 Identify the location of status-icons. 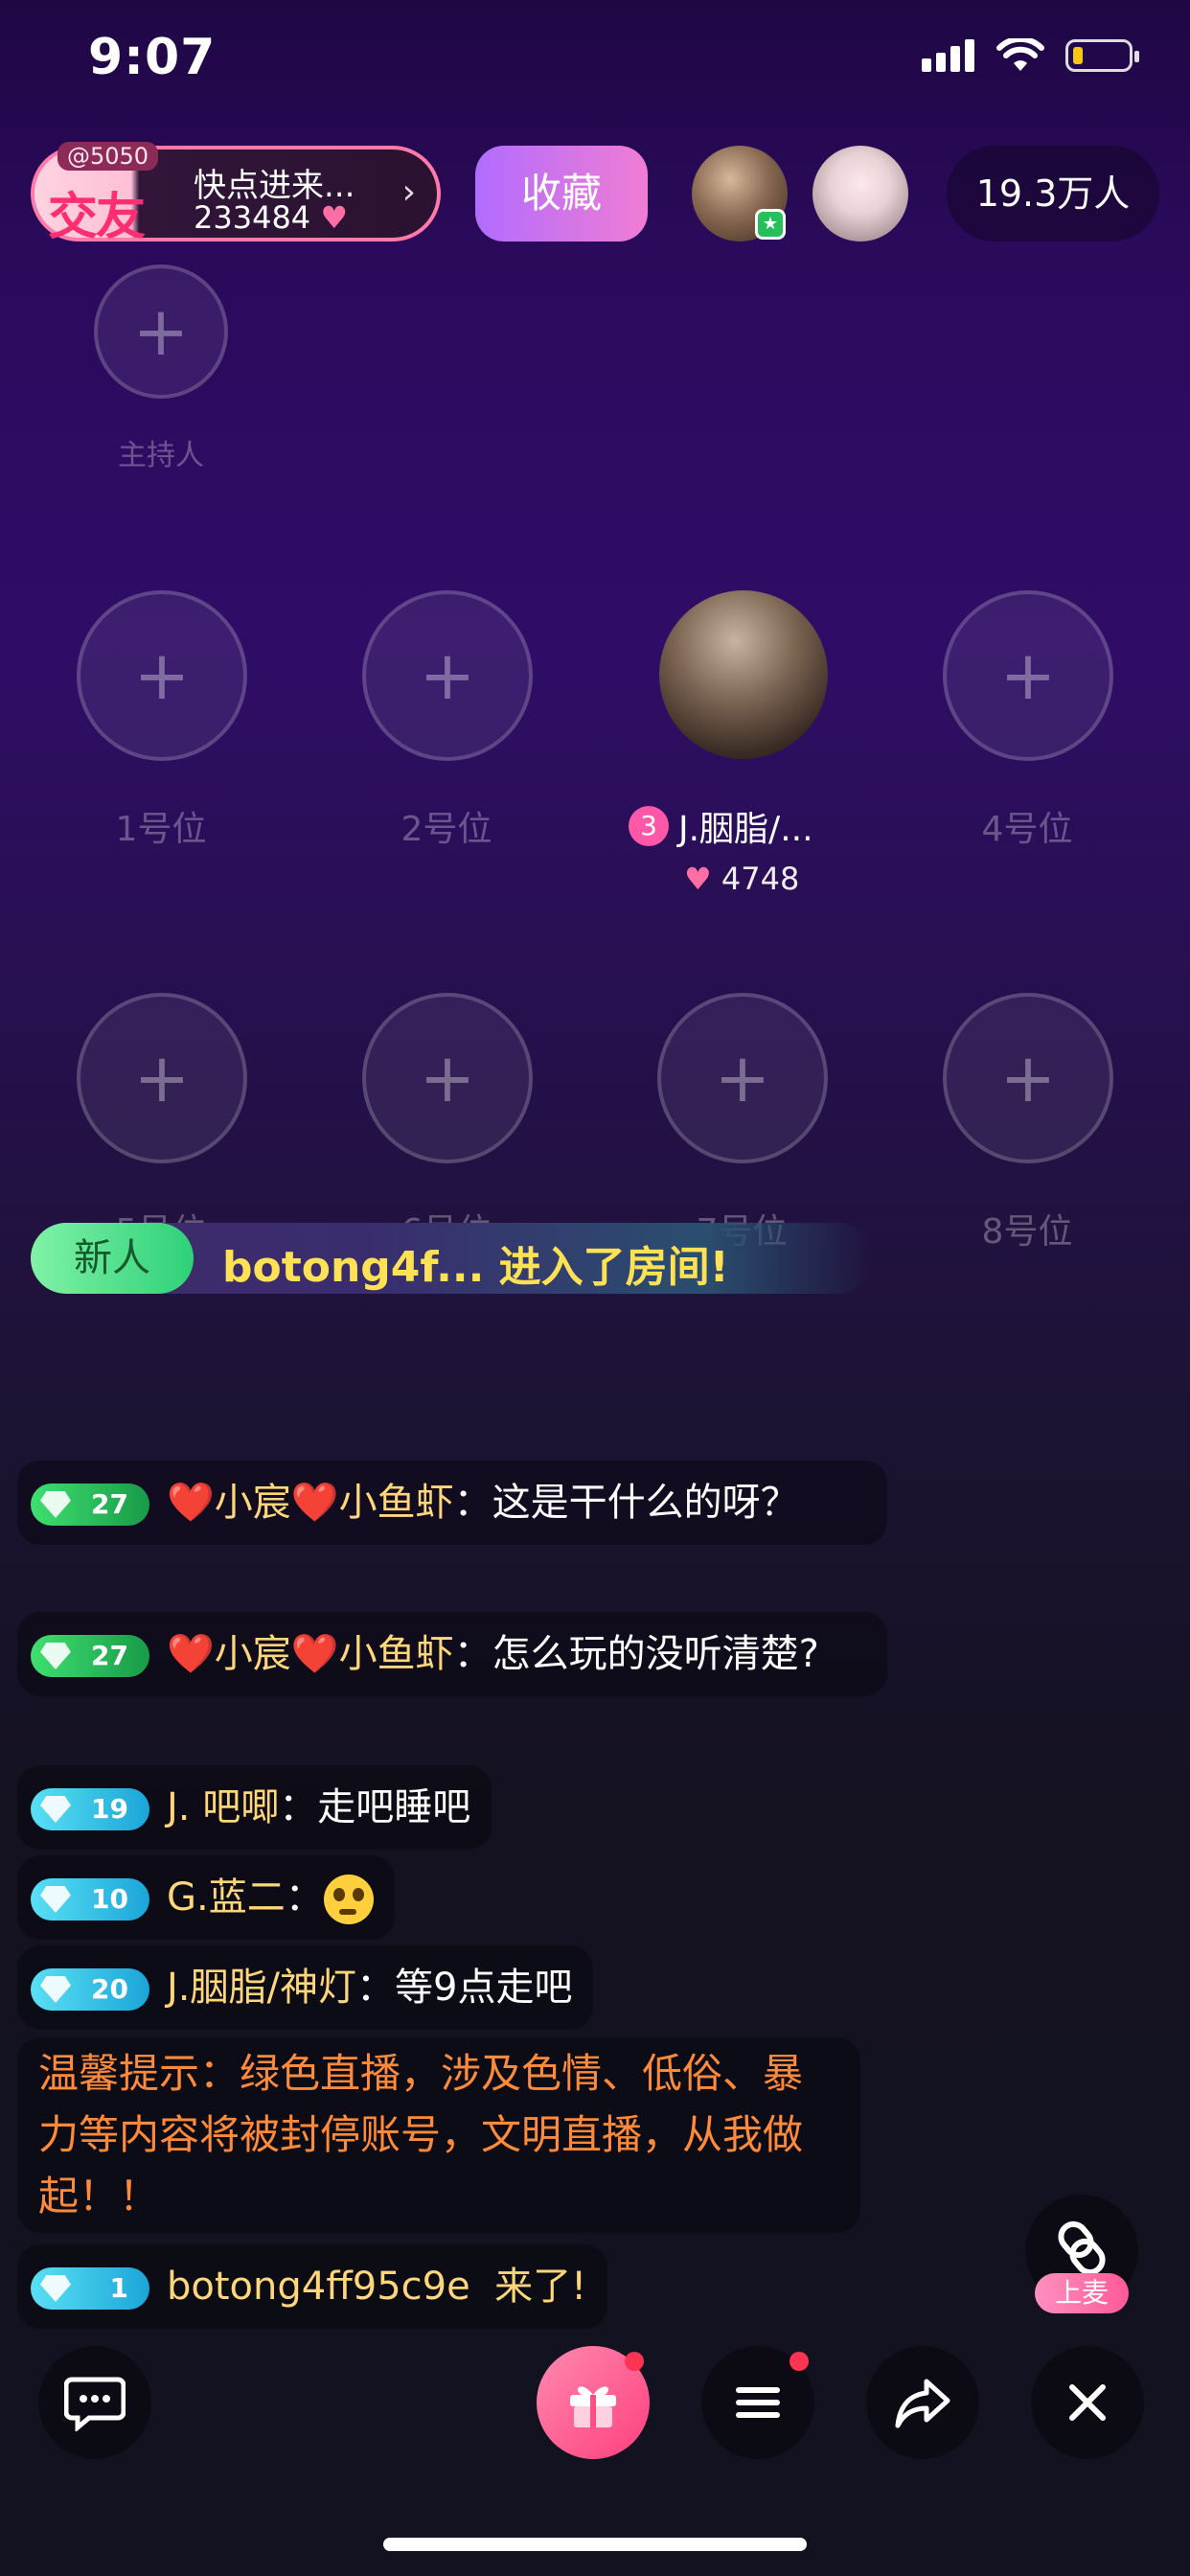
(1031, 55).